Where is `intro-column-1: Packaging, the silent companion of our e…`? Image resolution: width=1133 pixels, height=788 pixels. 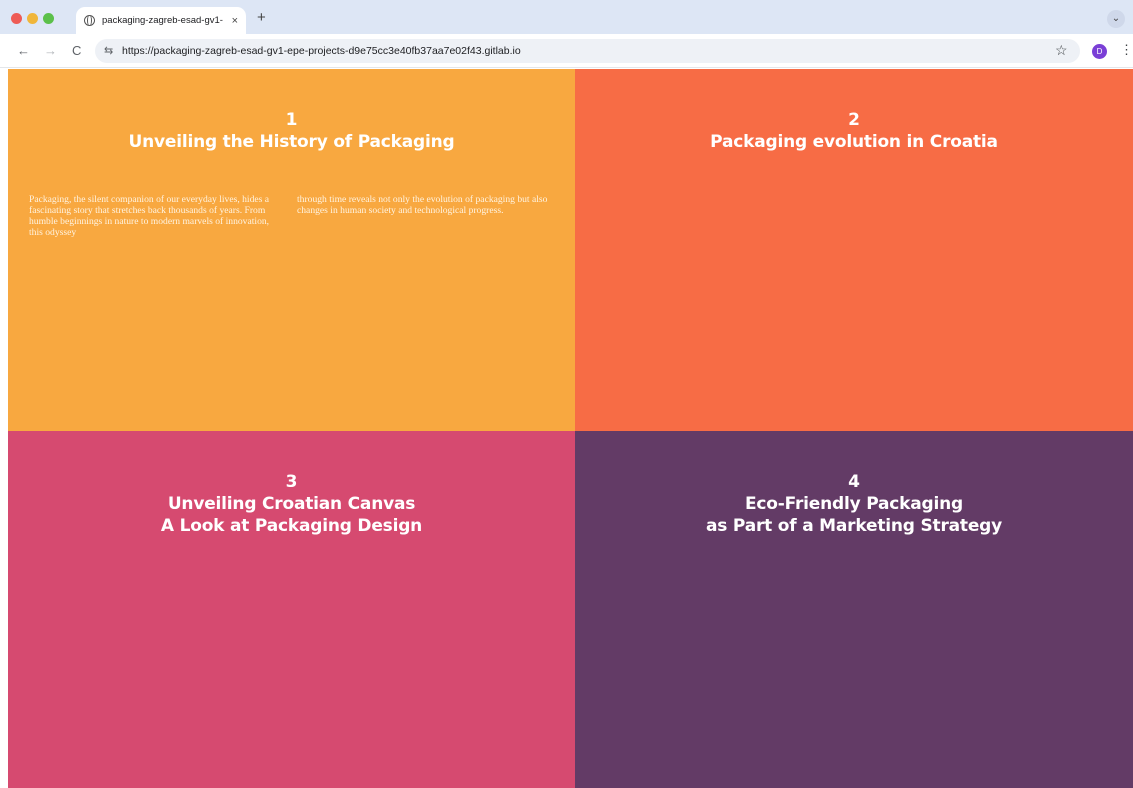 intro-column-1: Packaging, the silent companion of our e… is located at coordinates (149, 216).